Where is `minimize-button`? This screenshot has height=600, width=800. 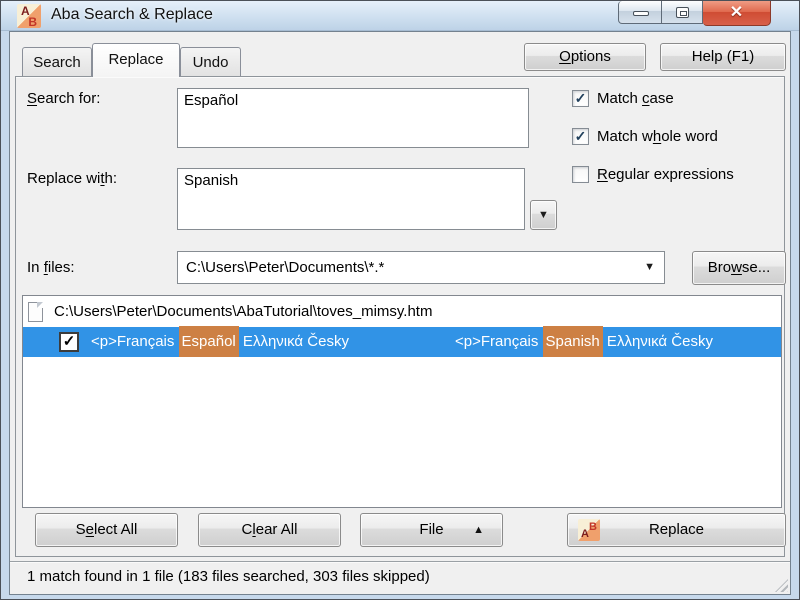 minimize-button is located at coordinates (640, 12).